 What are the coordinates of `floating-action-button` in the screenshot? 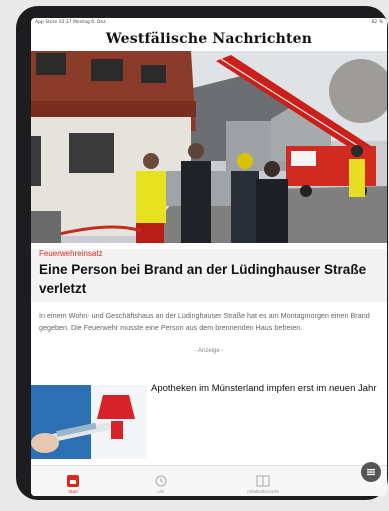 It's located at (371, 472).